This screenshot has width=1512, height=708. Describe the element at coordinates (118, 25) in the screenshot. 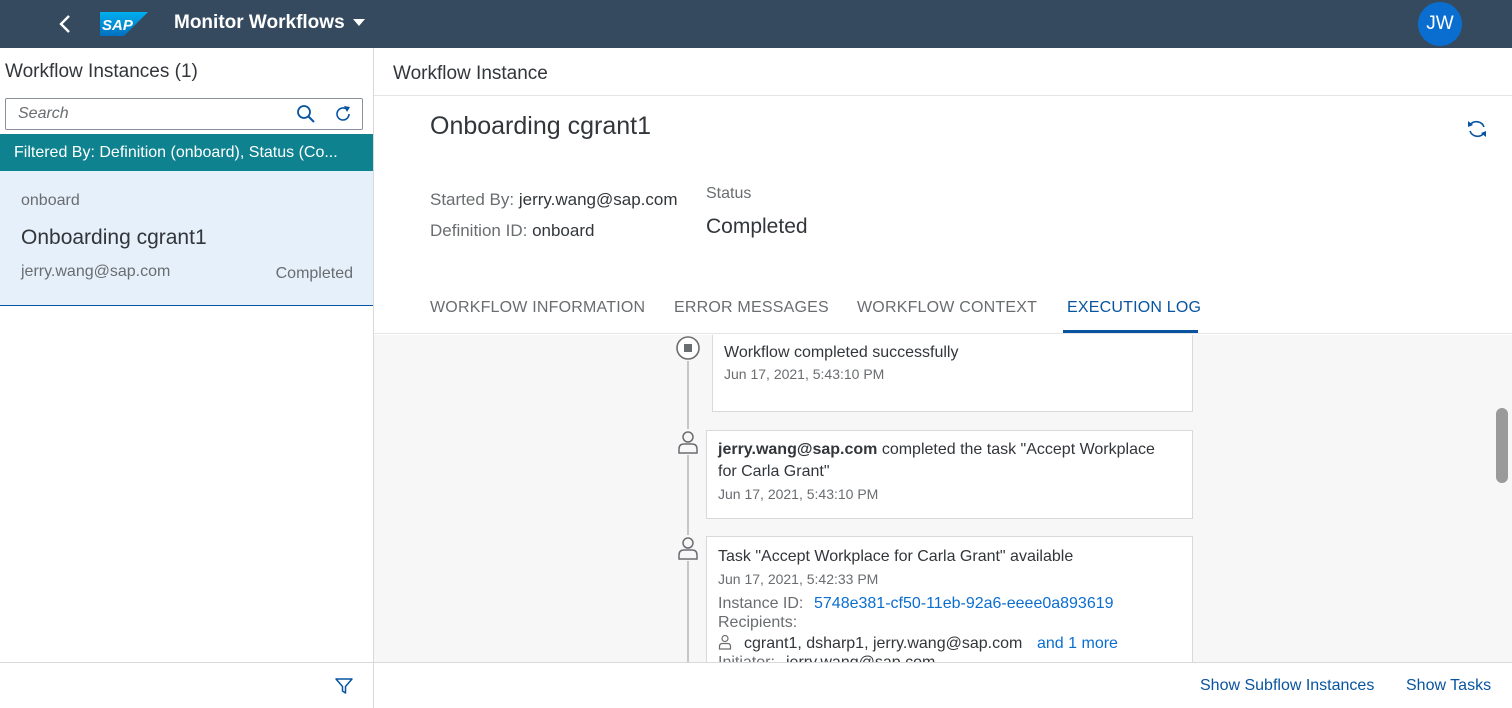

I see `svg-text: SAP` at that location.